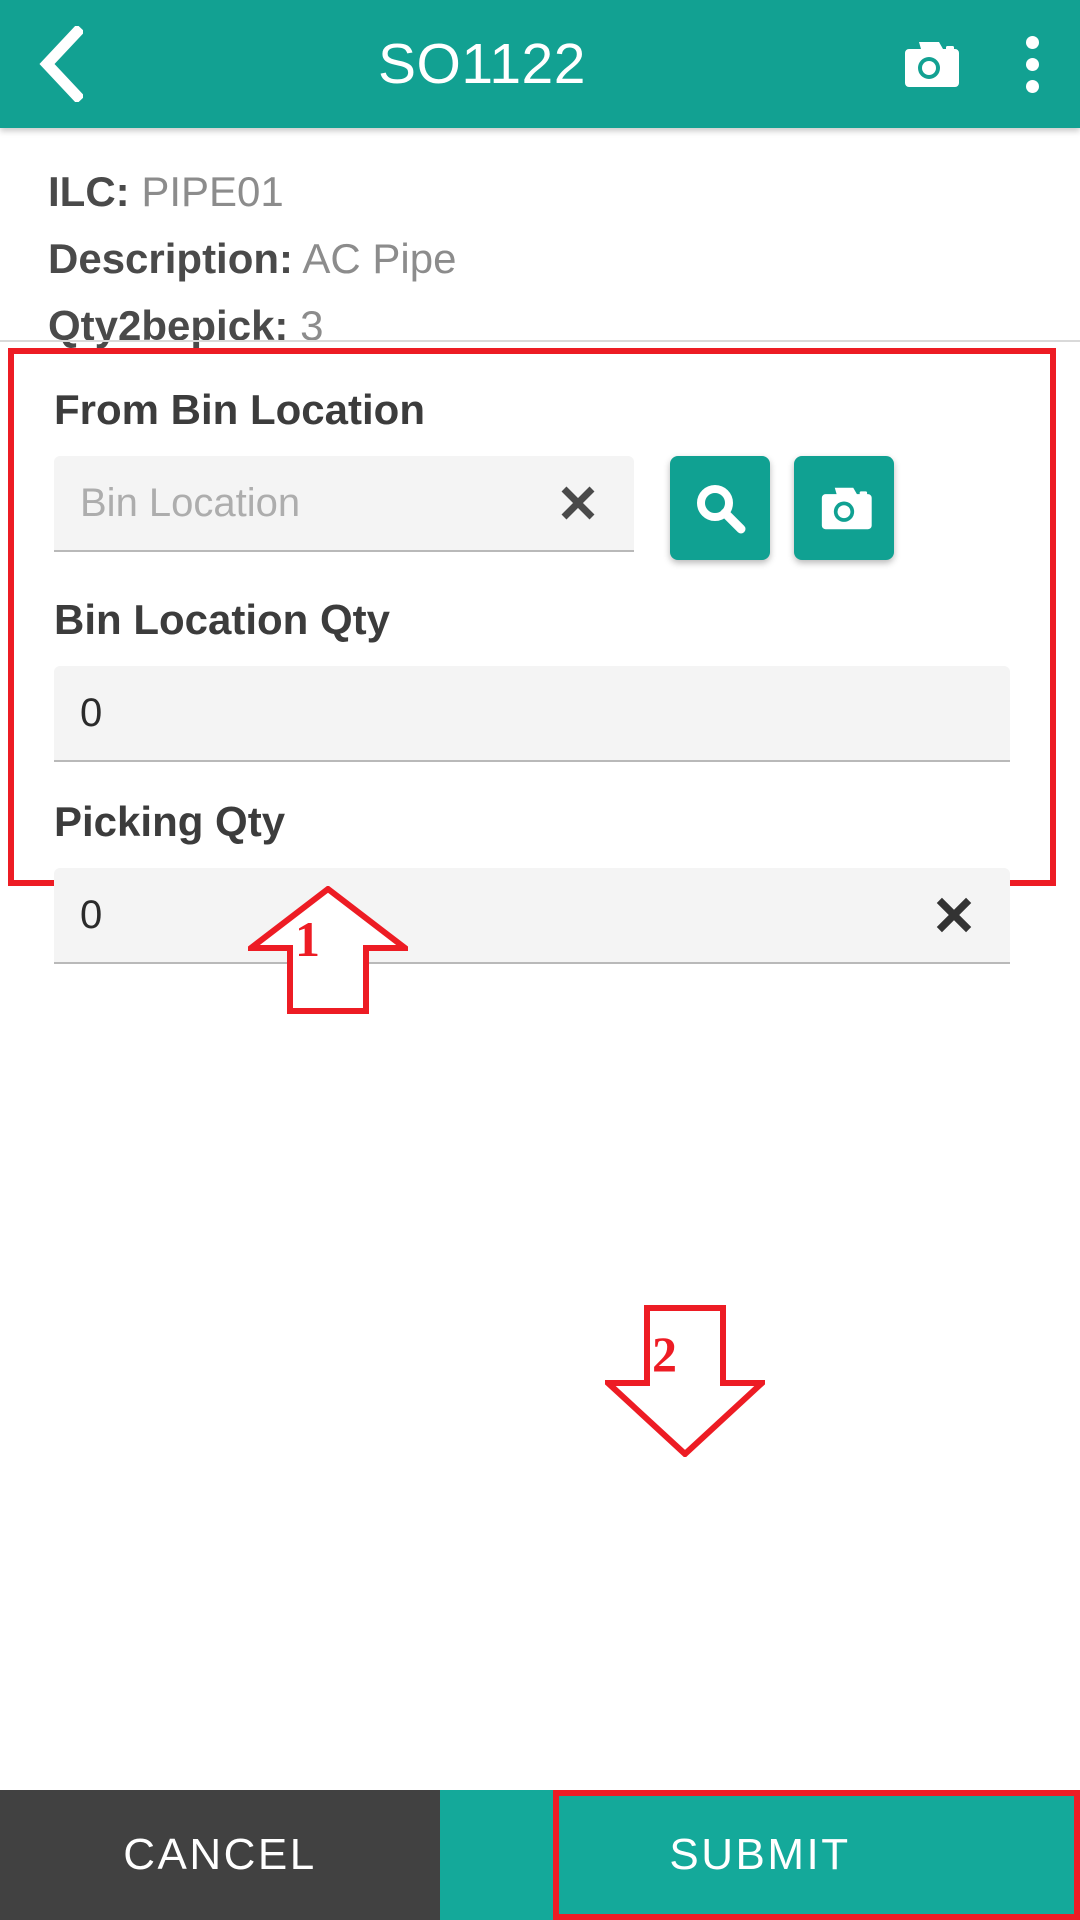 This screenshot has height=1920, width=1080. I want to click on ilc-value: PIPE01, so click(212, 191).